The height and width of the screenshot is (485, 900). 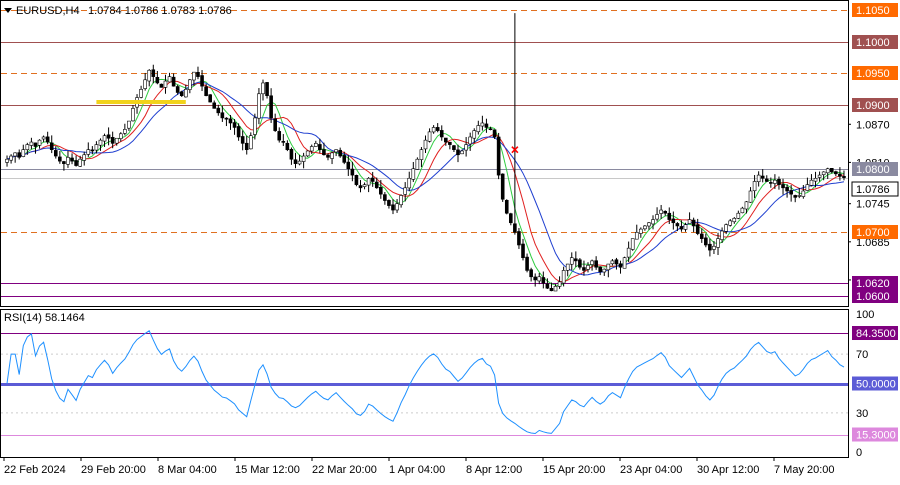 What do you see at coordinates (417, 470) in the screenshot?
I see `time-label-5: 1 Apr 04:00` at bounding box center [417, 470].